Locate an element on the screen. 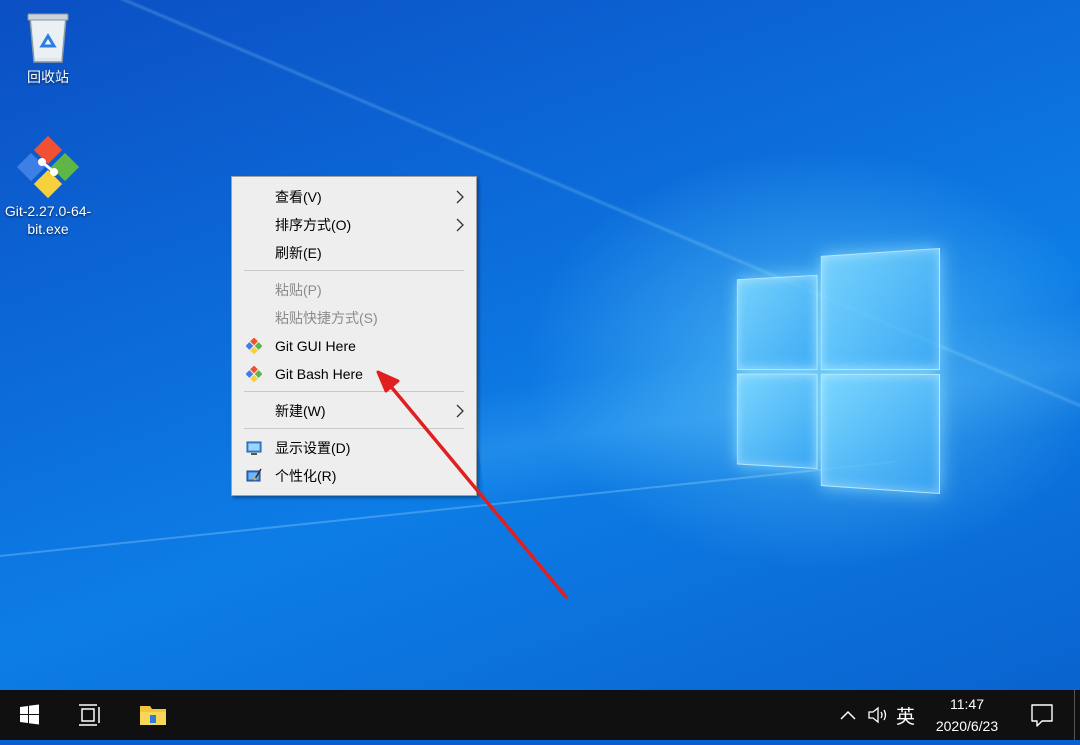  menu-item-git-gui-here: Git GUI Here is located at coordinates (354, 346).